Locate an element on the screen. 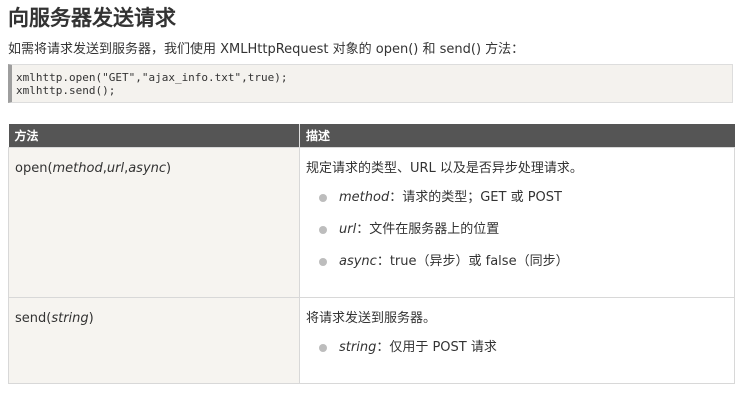 The height and width of the screenshot is (409, 754). code-line: xmlhttp.send(); is located at coordinates (66, 90).